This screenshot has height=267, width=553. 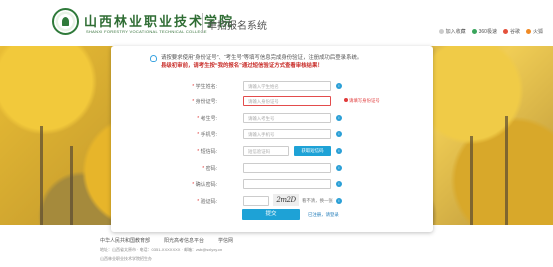 I want to click on school-seal-icon, so click(x=65, y=21).